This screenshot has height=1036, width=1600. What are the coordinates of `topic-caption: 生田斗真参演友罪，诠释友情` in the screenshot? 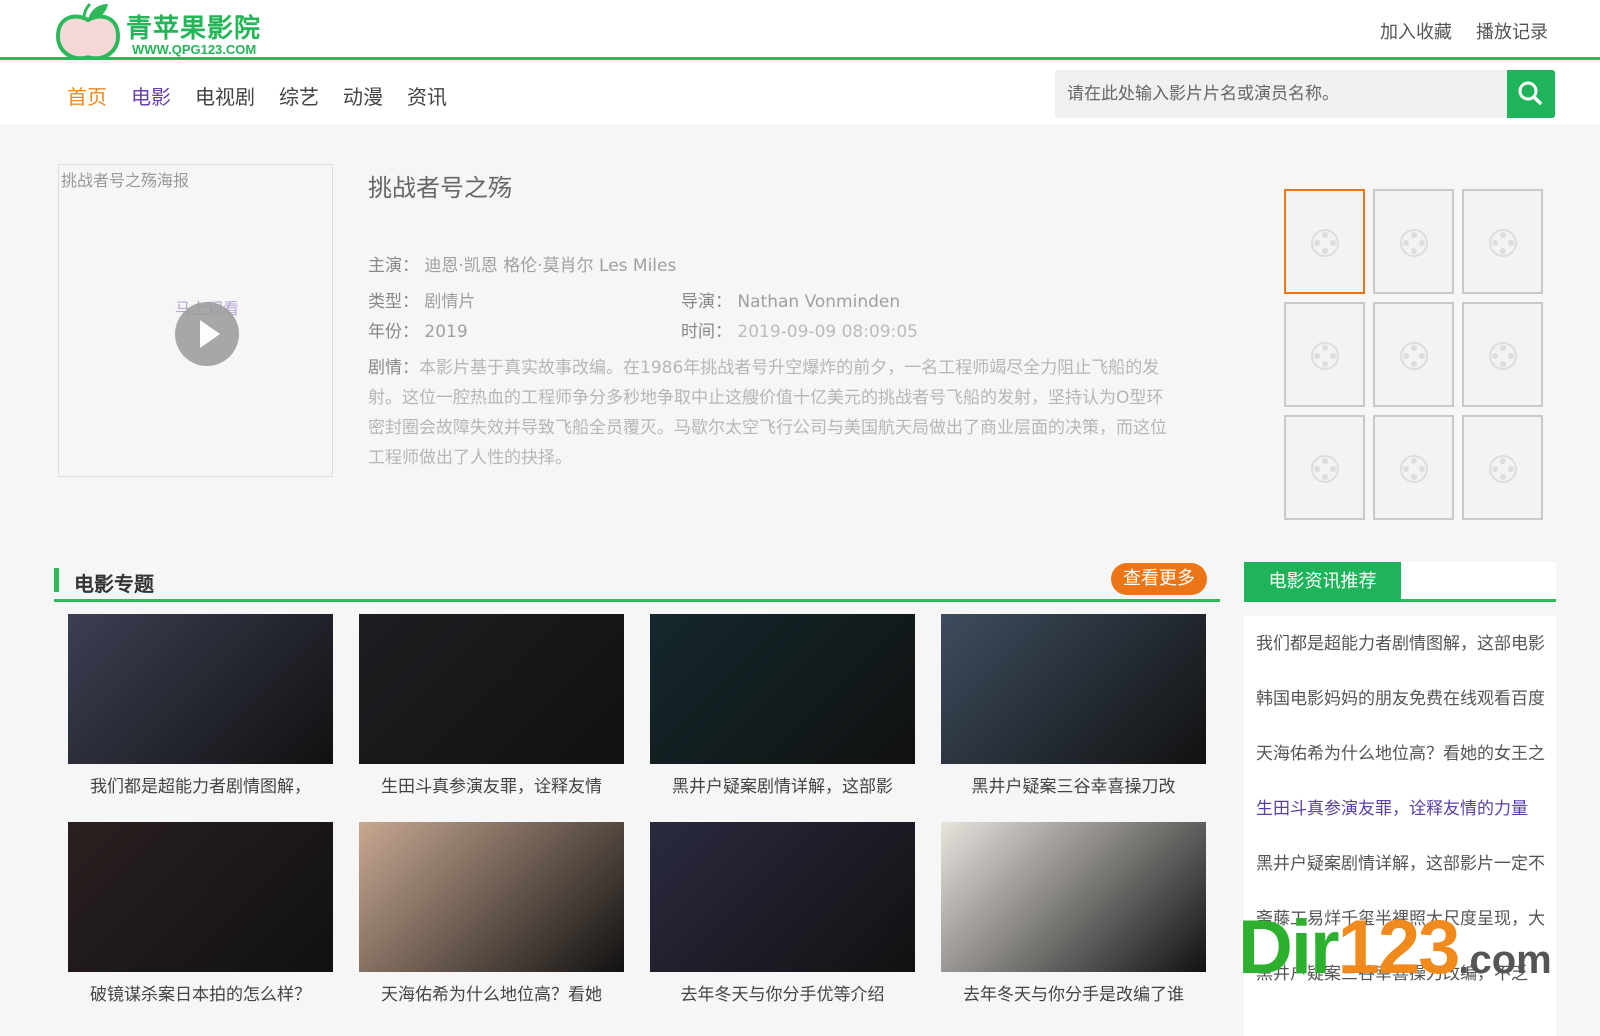 It's located at (491, 784).